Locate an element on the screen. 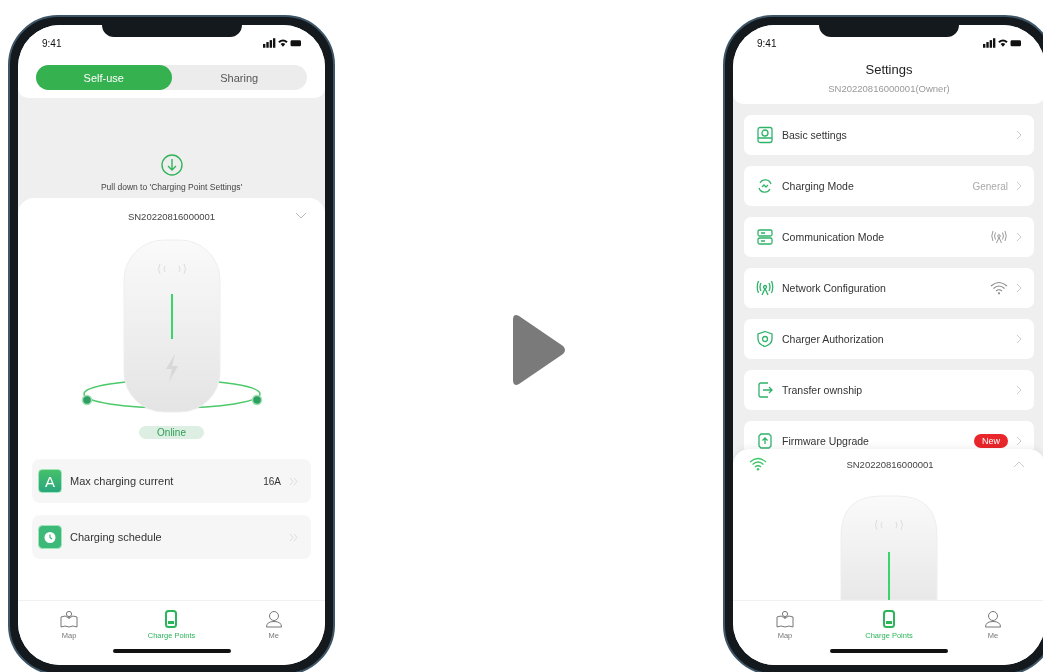 The image size is (1043, 672). door-icon is located at coordinates (765, 390).